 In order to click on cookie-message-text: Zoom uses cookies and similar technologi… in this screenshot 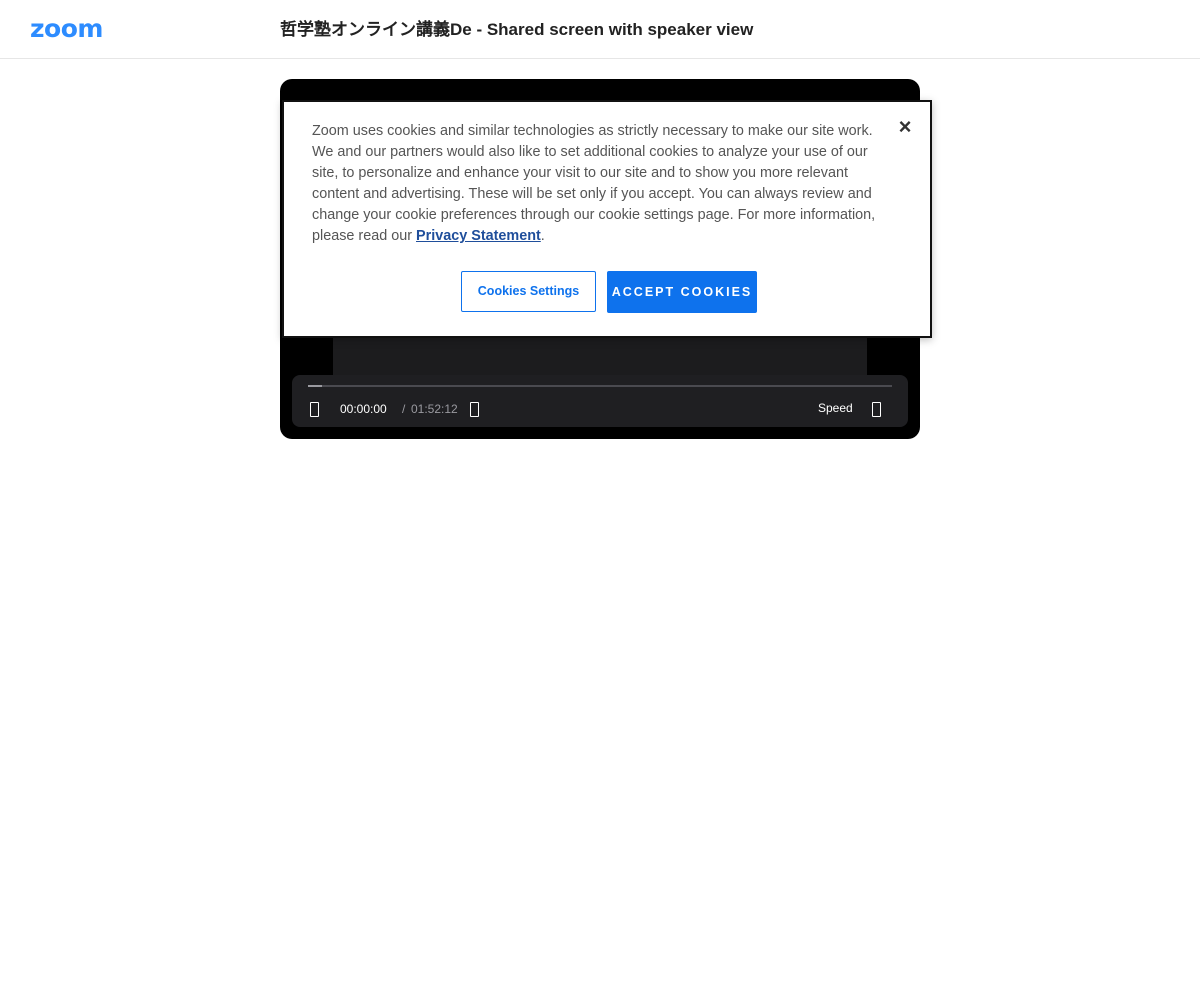, I will do `click(594, 183)`.